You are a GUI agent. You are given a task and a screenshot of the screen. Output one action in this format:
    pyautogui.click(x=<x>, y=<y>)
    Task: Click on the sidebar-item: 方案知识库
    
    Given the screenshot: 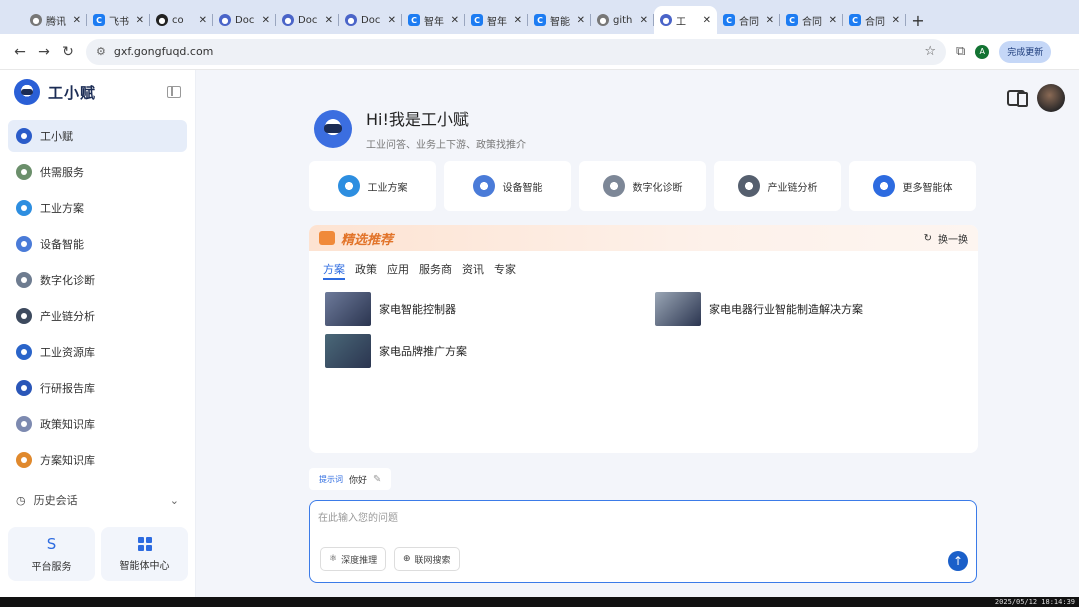 What is the action you would take?
    pyautogui.click(x=97, y=460)
    